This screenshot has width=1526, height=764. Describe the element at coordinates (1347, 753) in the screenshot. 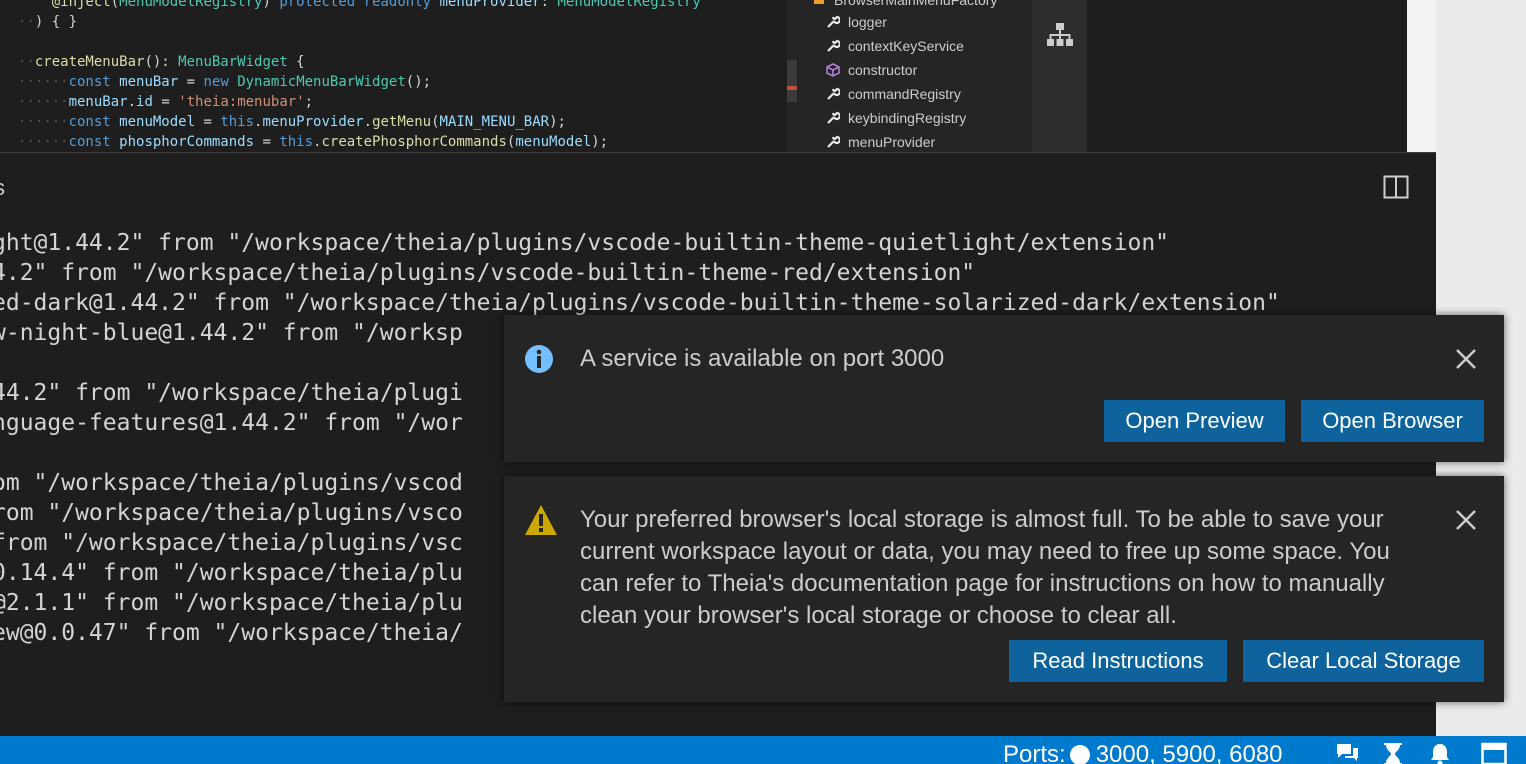

I see `comments-icon` at that location.